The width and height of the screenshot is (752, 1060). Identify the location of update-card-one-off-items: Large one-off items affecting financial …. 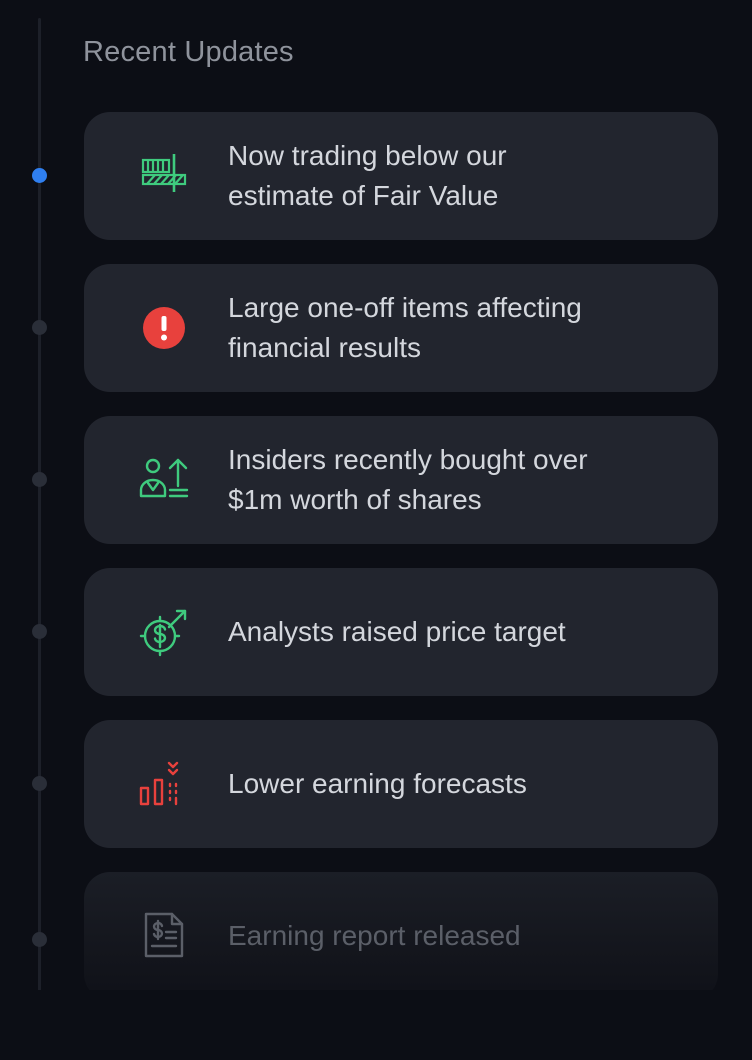
(401, 328).